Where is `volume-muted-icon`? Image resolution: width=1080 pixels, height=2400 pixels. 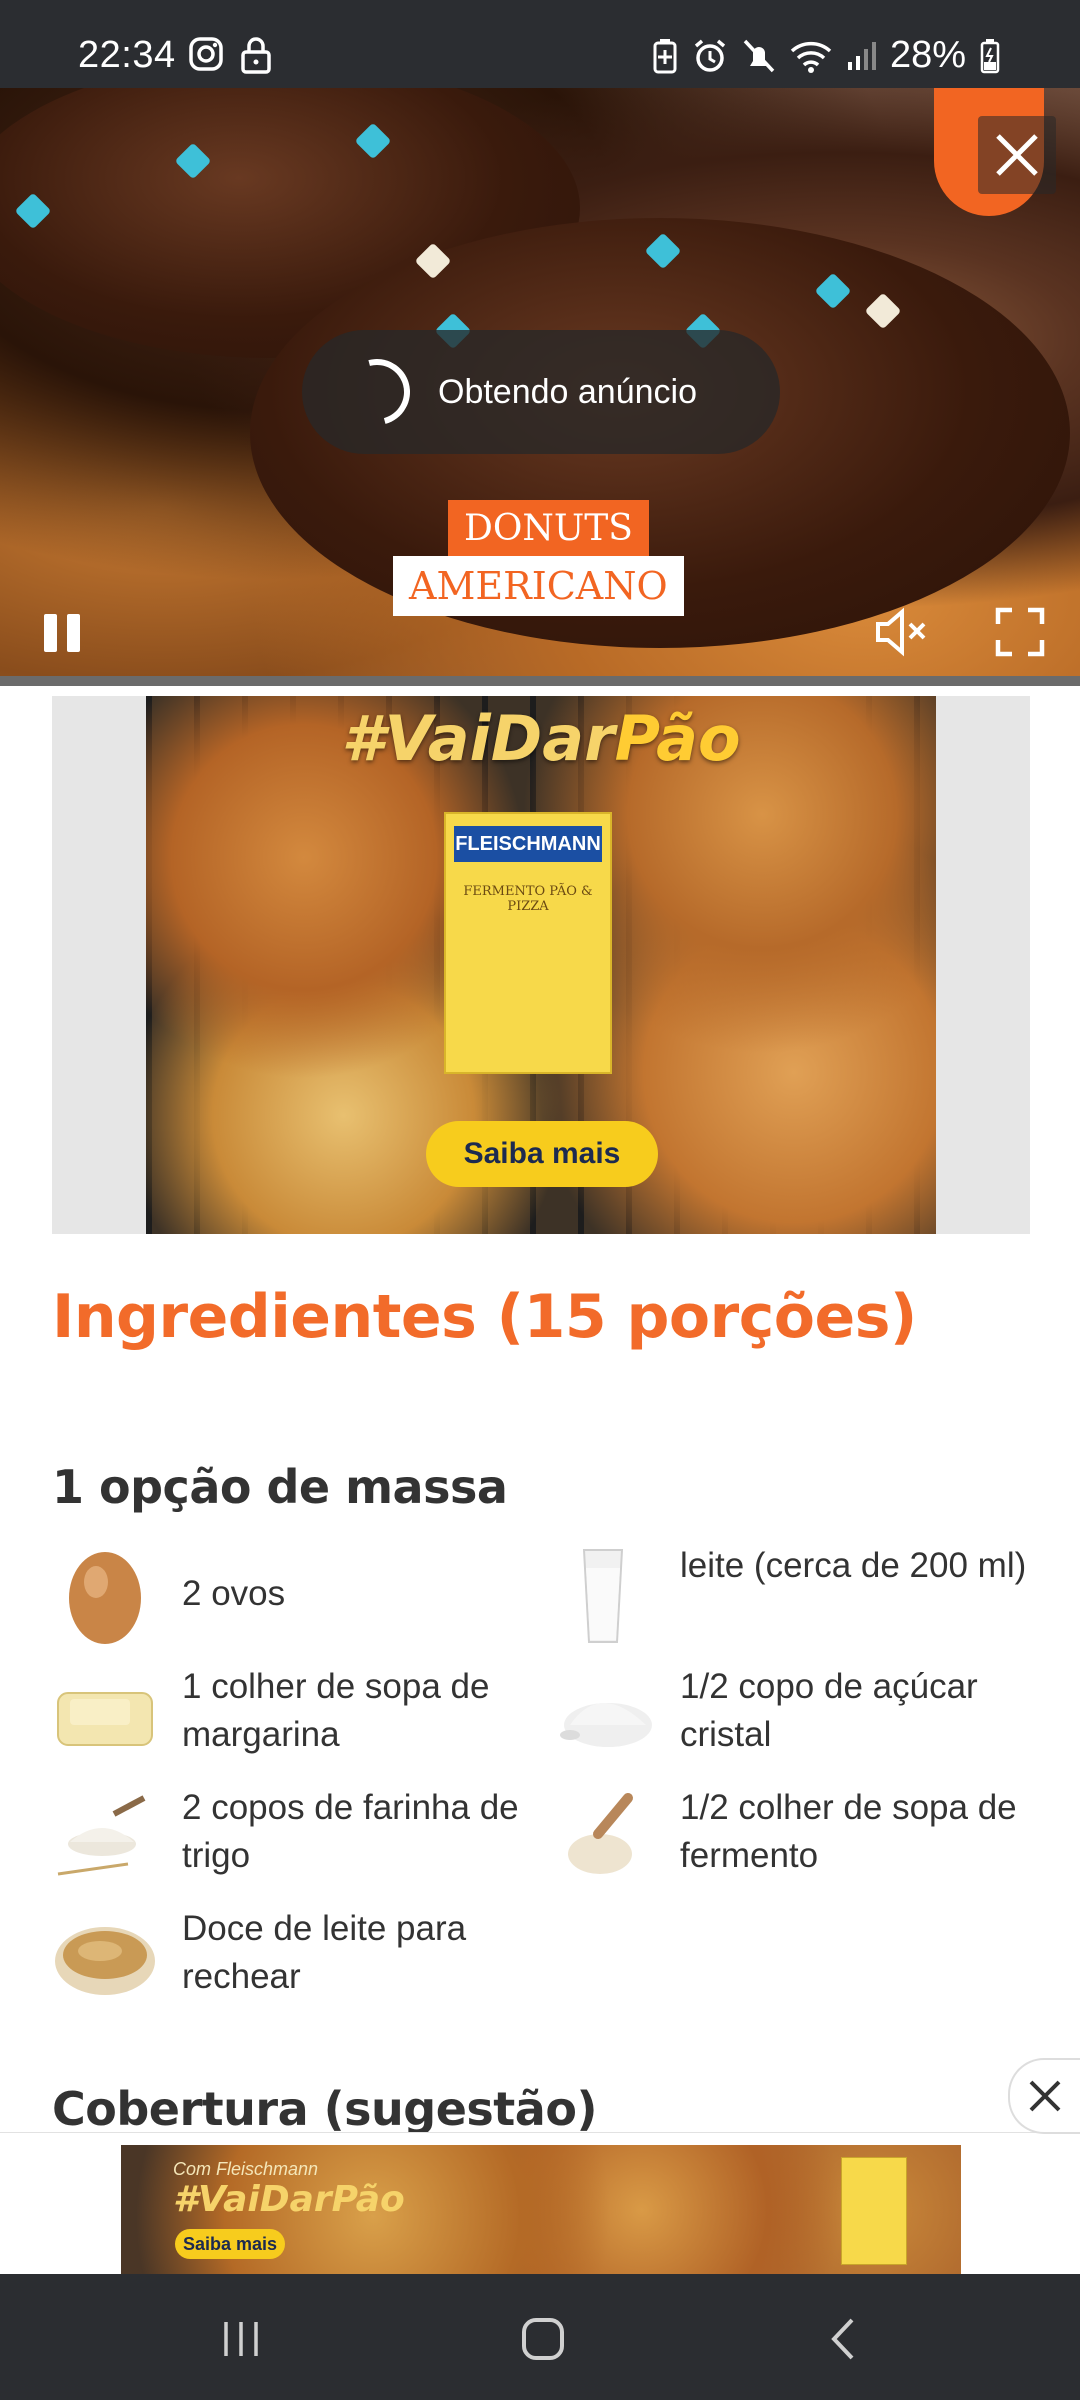
volume-muted-icon is located at coordinates (901, 632).